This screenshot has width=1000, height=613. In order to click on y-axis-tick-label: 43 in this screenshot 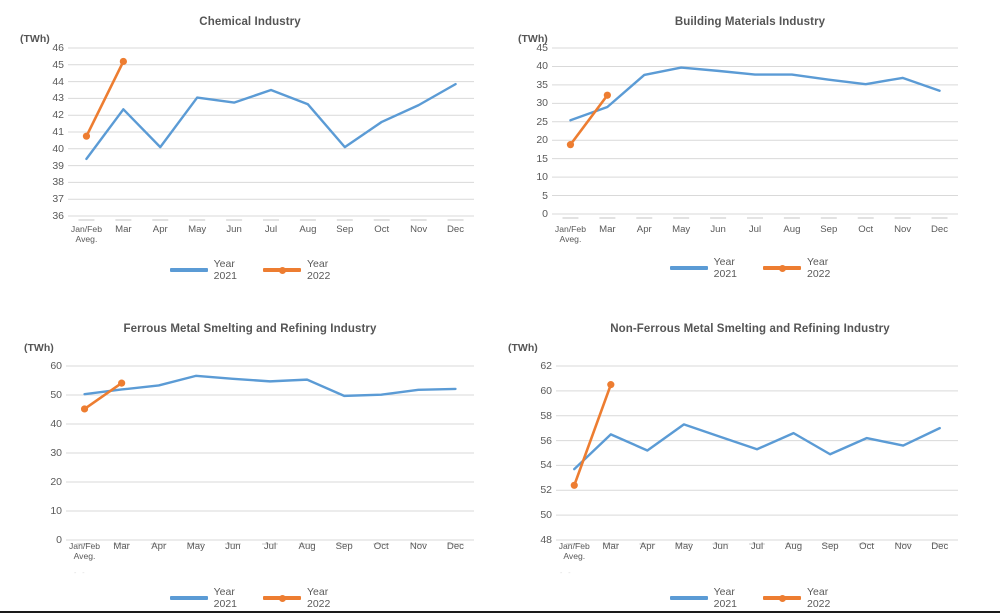, I will do `click(58, 98)`.